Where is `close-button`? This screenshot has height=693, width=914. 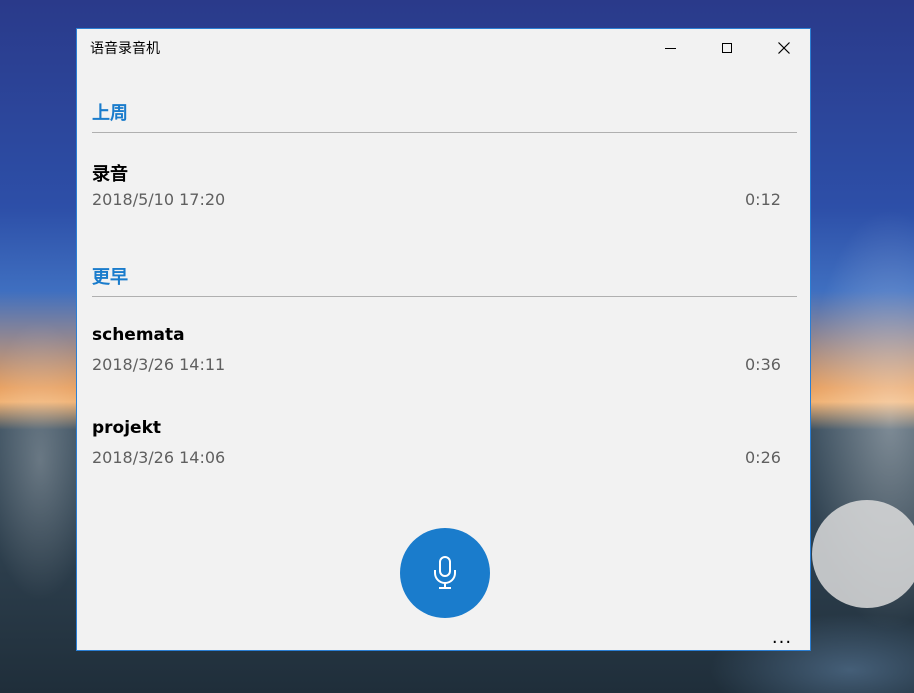
close-button is located at coordinates (784, 48).